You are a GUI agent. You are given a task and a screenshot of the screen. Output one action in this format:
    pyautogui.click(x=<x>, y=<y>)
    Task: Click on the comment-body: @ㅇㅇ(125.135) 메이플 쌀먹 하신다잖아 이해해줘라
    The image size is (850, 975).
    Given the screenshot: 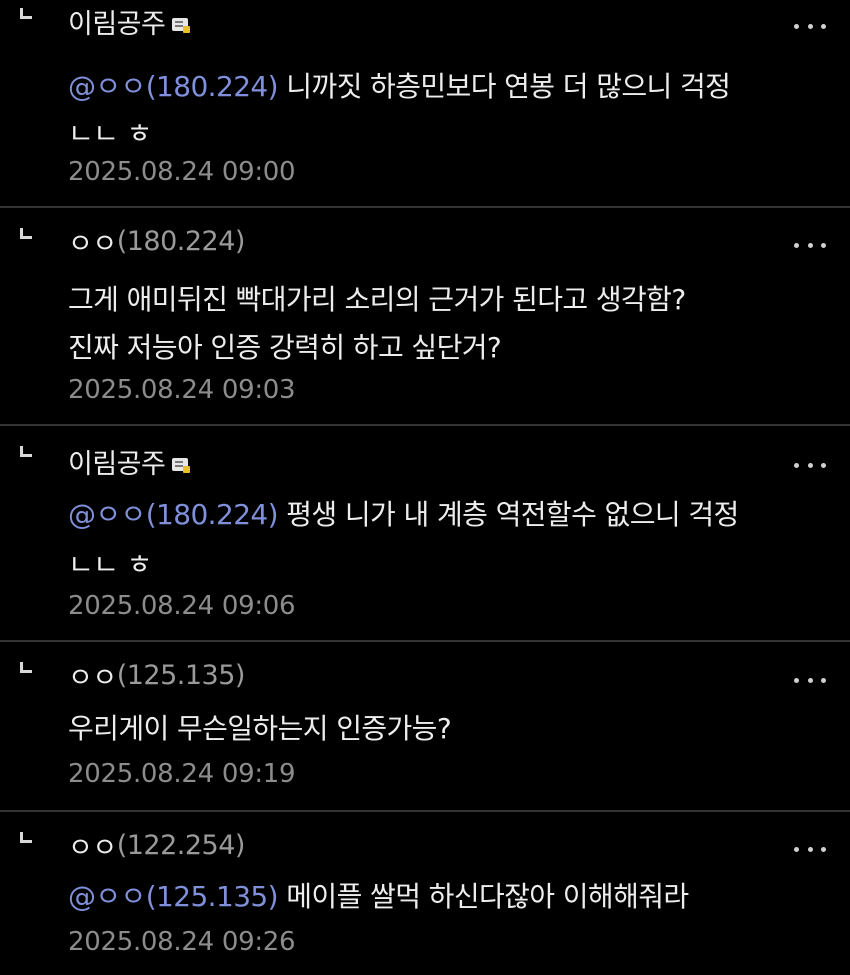 What is the action you would take?
    pyautogui.click(x=378, y=897)
    